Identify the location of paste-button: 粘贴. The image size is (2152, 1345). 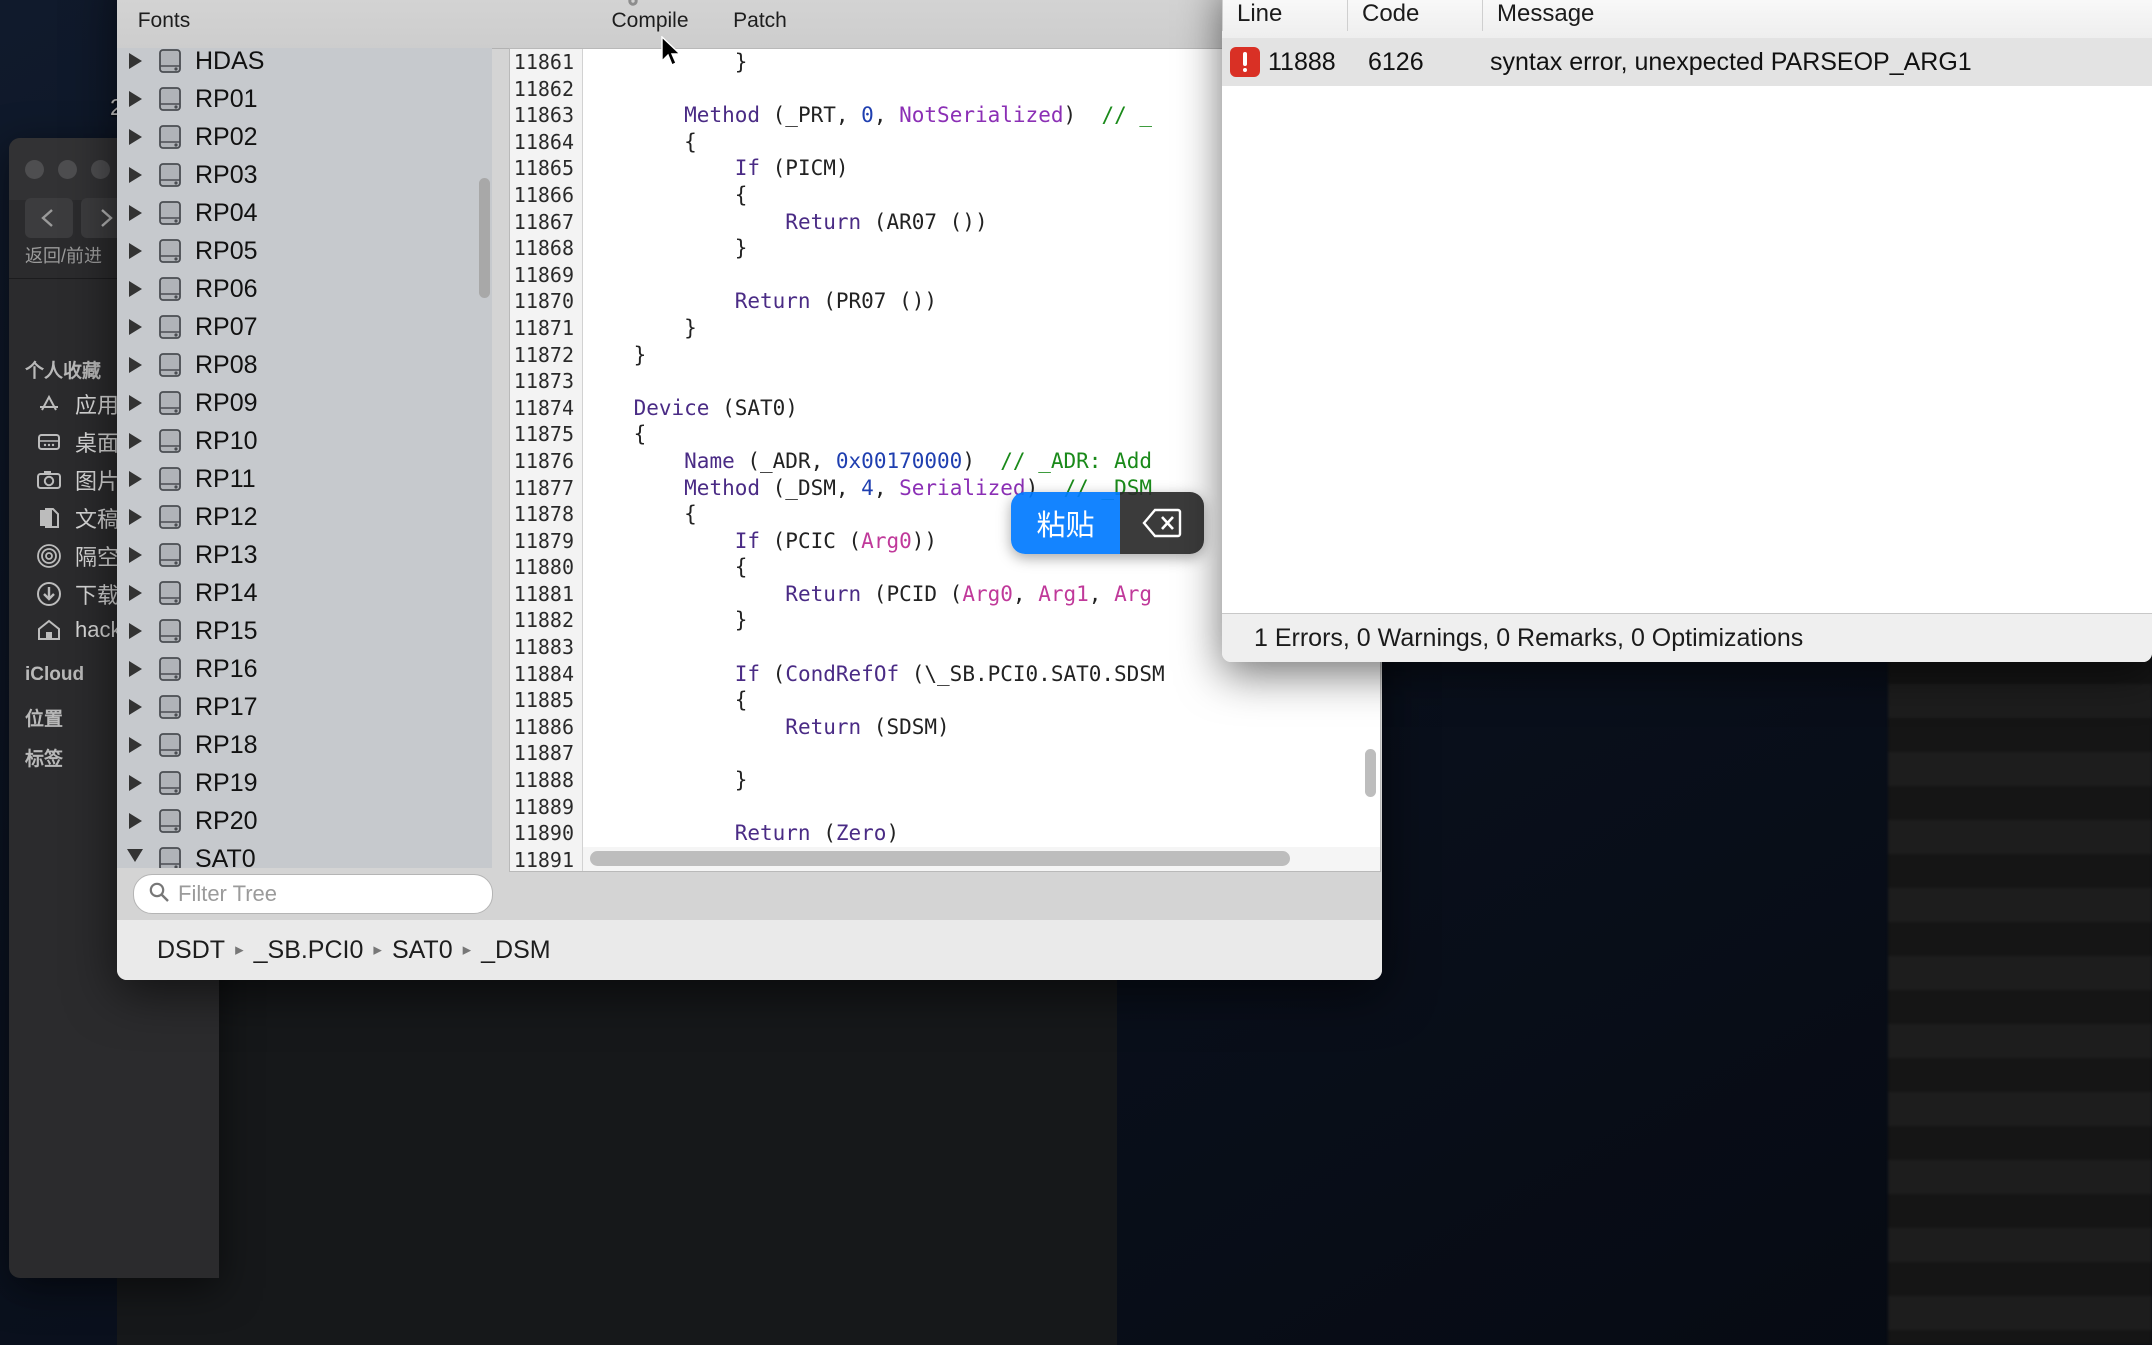
(1065, 523).